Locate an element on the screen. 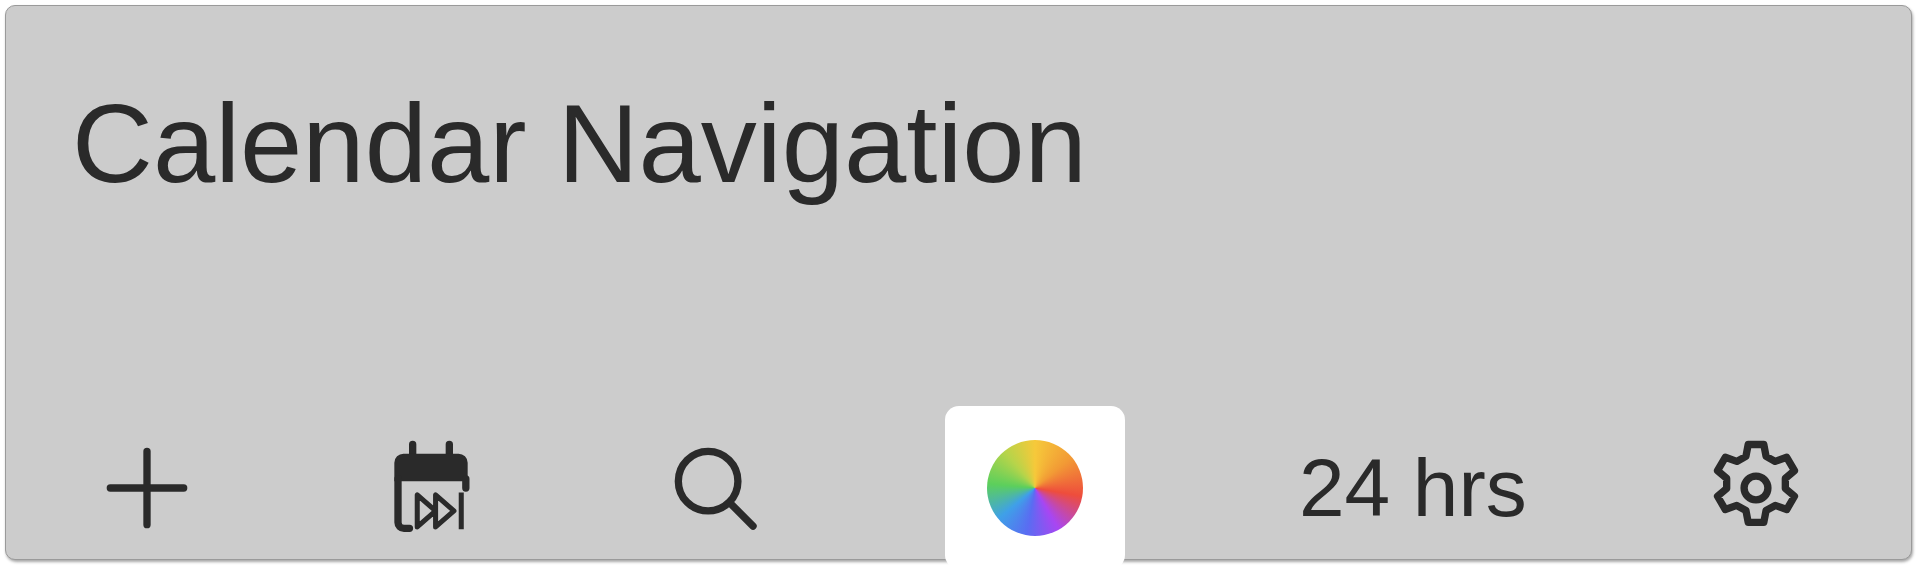 The height and width of the screenshot is (569, 1919). hours-button: 24 hrs is located at coordinates (1412, 487).